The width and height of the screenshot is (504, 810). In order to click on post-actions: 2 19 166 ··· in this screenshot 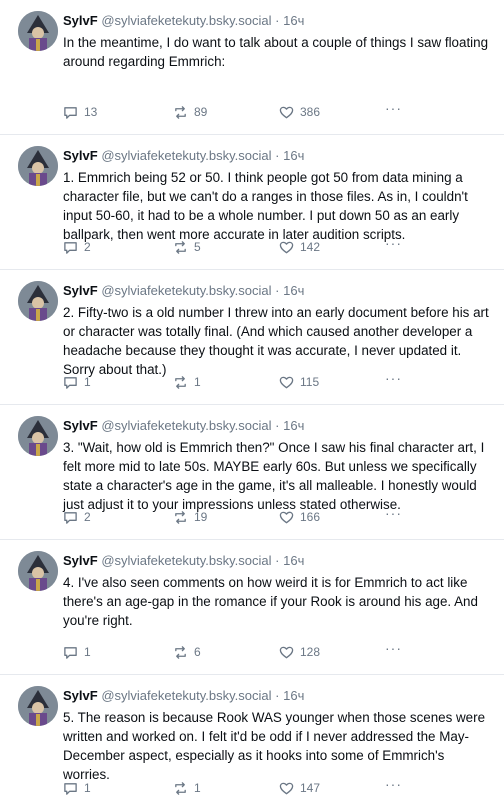, I will do `click(233, 515)`.